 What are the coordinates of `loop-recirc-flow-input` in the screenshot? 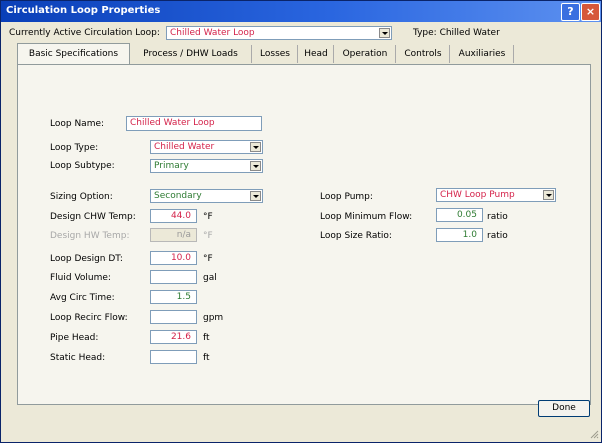 It's located at (173, 317).